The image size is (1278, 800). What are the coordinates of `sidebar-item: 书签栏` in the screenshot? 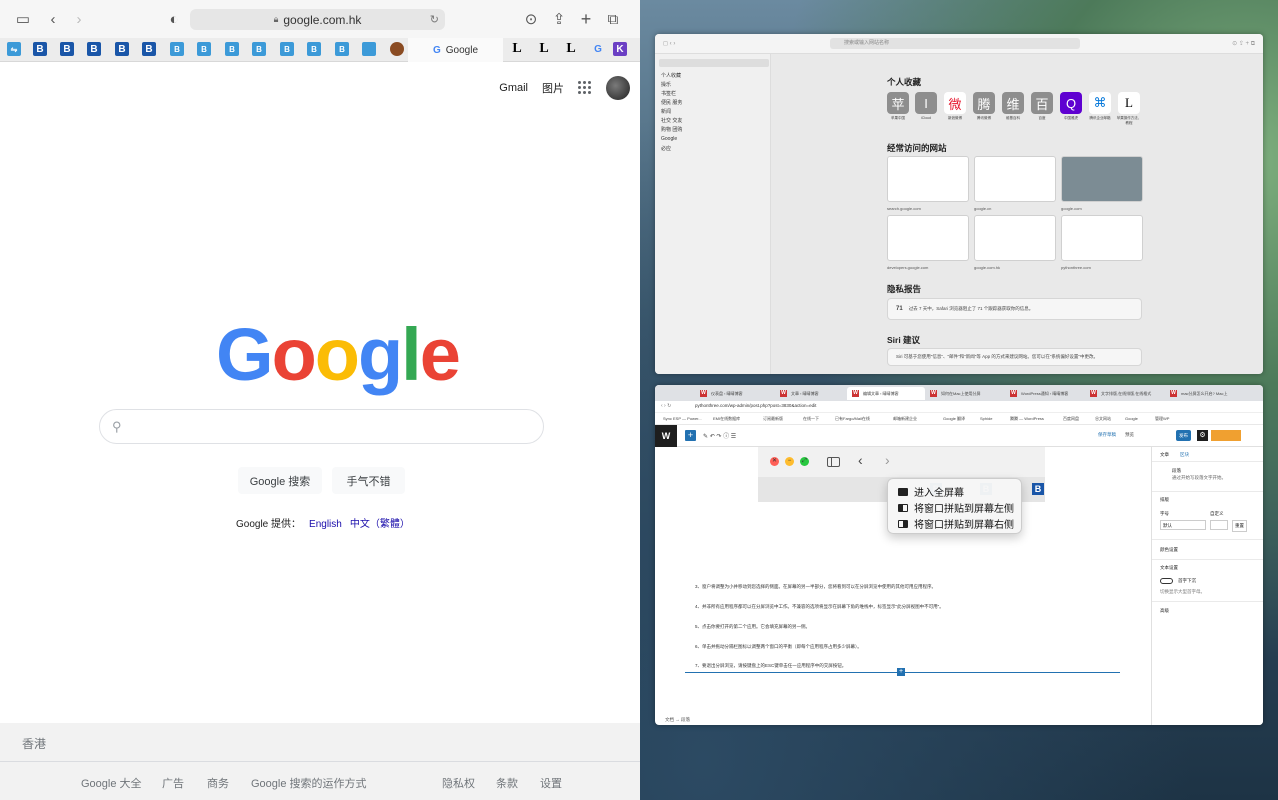 It's located at (668, 93).